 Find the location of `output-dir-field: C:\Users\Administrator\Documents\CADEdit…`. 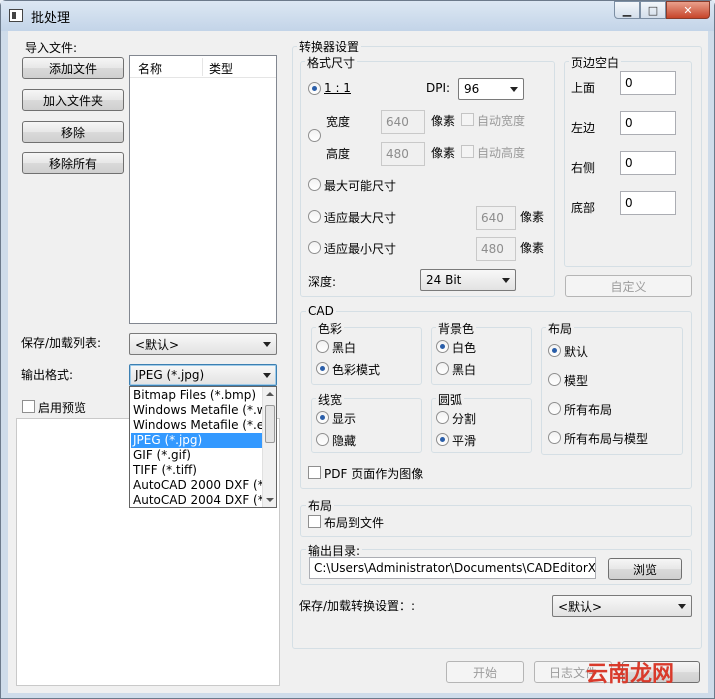

output-dir-field: C:\Users\Administrator\Documents\CADEdit… is located at coordinates (452, 568).